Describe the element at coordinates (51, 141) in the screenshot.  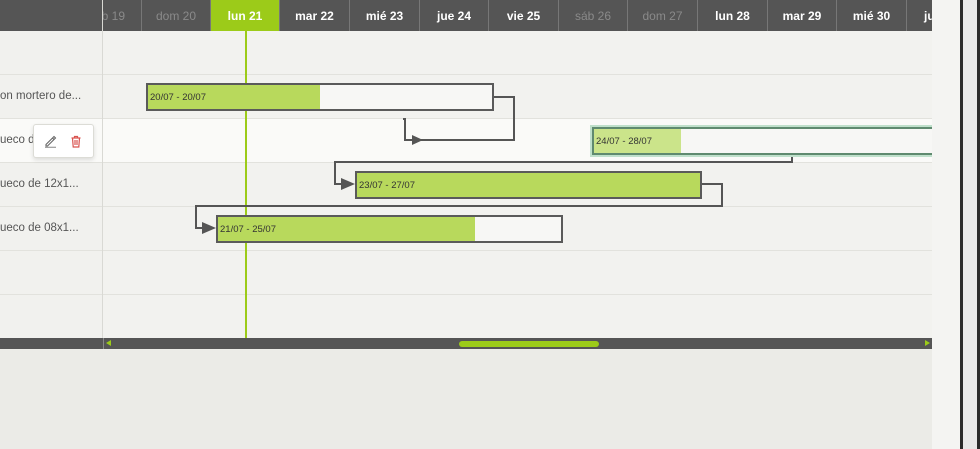
I see `edit-icon` at that location.